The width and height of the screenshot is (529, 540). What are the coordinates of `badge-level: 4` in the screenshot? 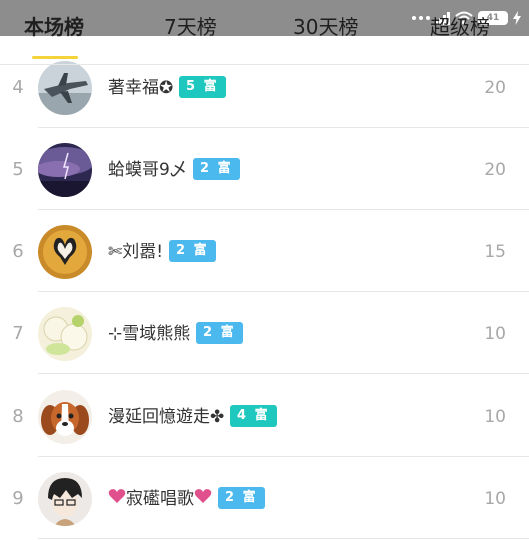 It's located at (243, 415).